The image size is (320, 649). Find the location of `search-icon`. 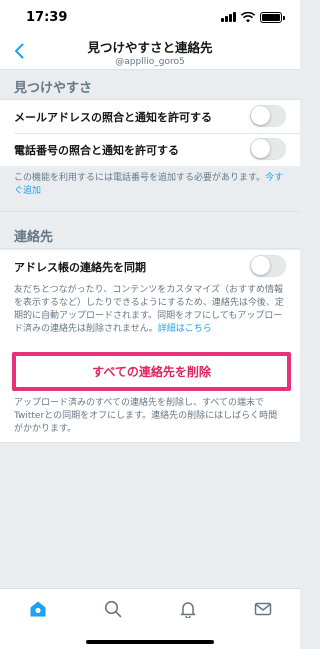

search-icon is located at coordinates (113, 609).